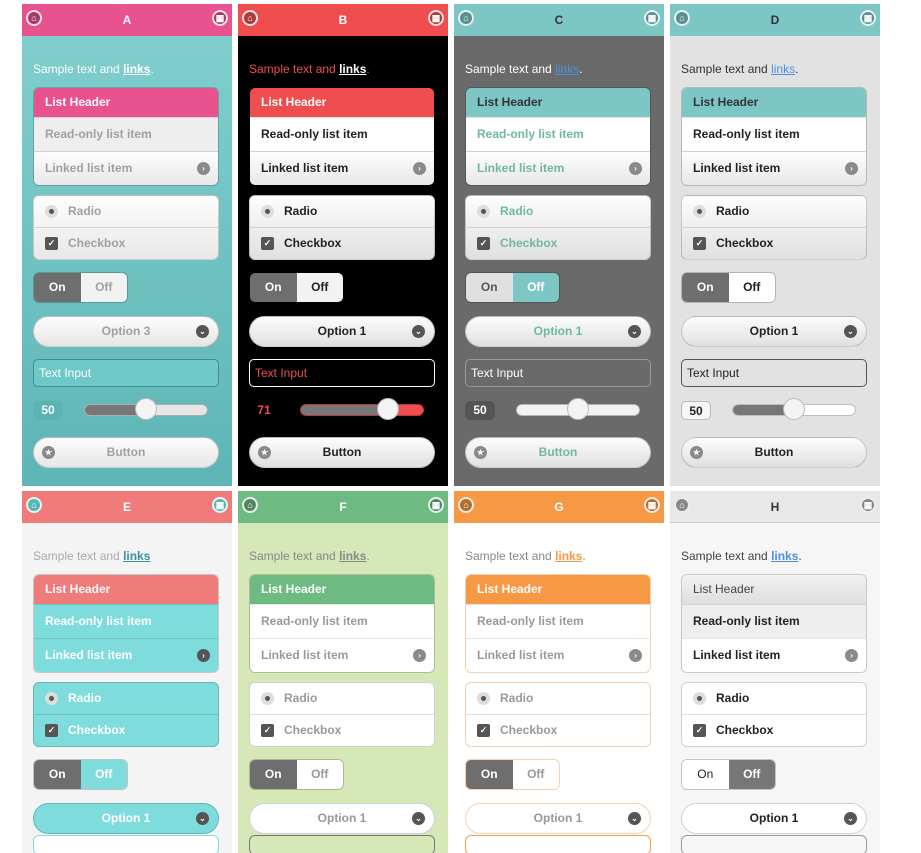 The height and width of the screenshot is (853, 921). What do you see at coordinates (126, 331) in the screenshot?
I see `select-menu: Option 3 ⌄` at bounding box center [126, 331].